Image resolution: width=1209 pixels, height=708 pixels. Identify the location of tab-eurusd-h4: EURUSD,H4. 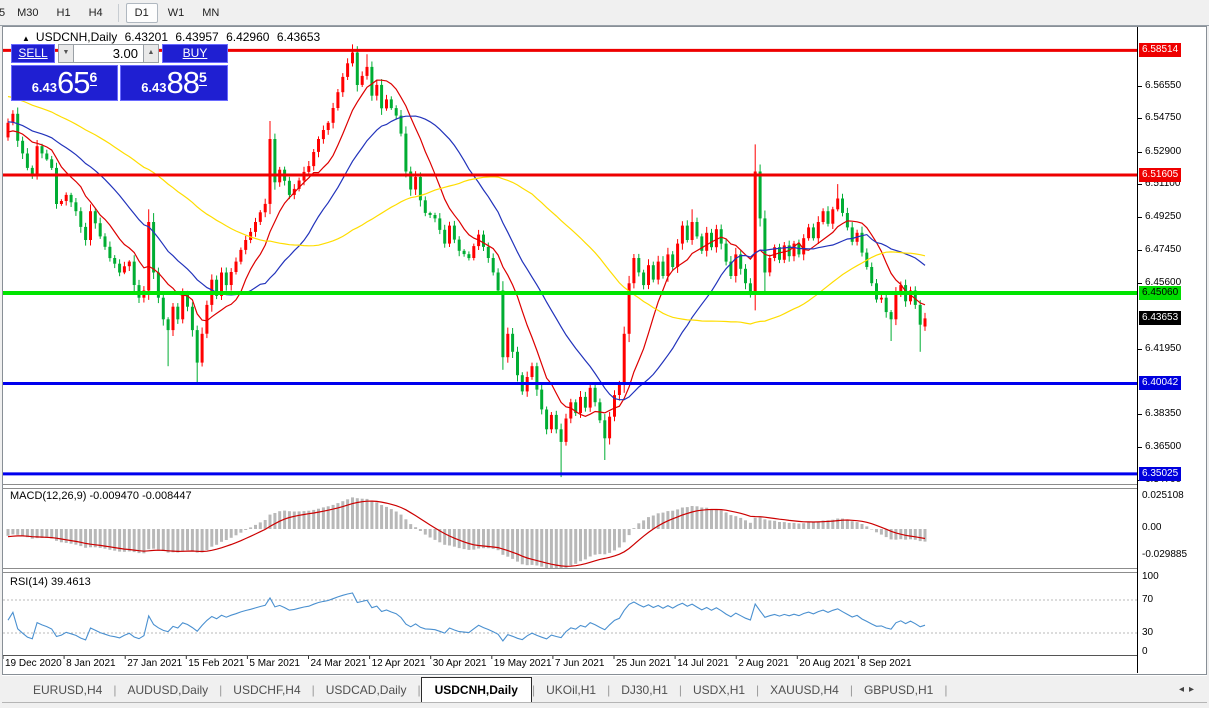
(67, 690).